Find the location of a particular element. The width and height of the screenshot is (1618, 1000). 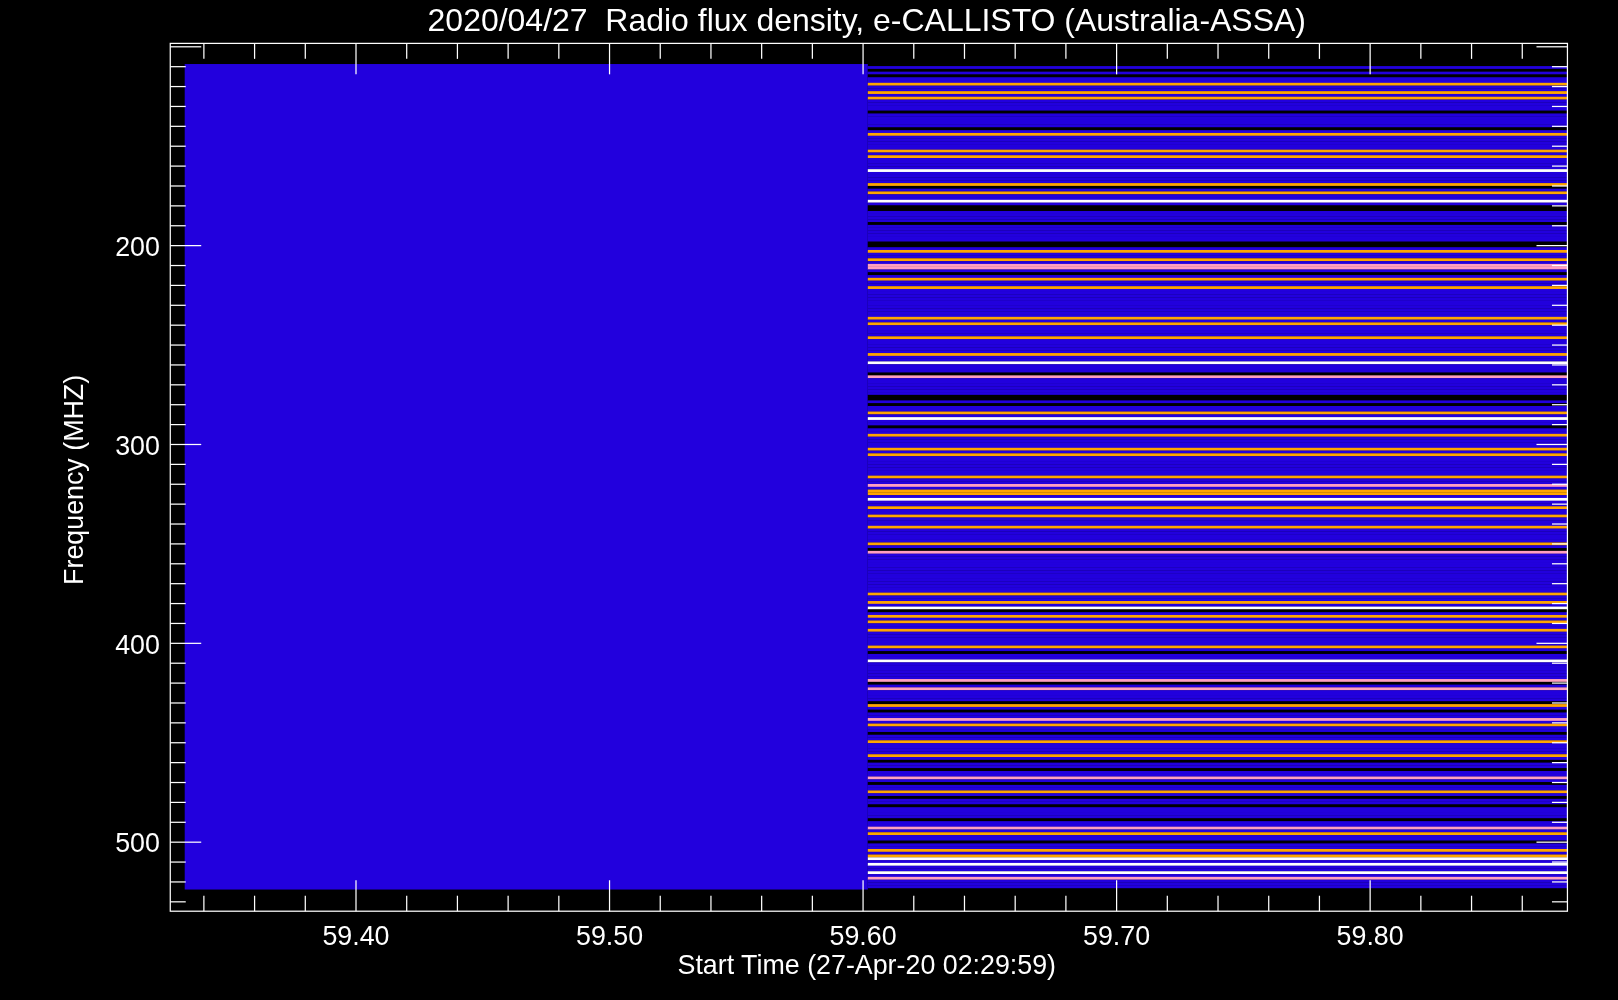

x-tick-label: 59.50 is located at coordinates (610, 936).